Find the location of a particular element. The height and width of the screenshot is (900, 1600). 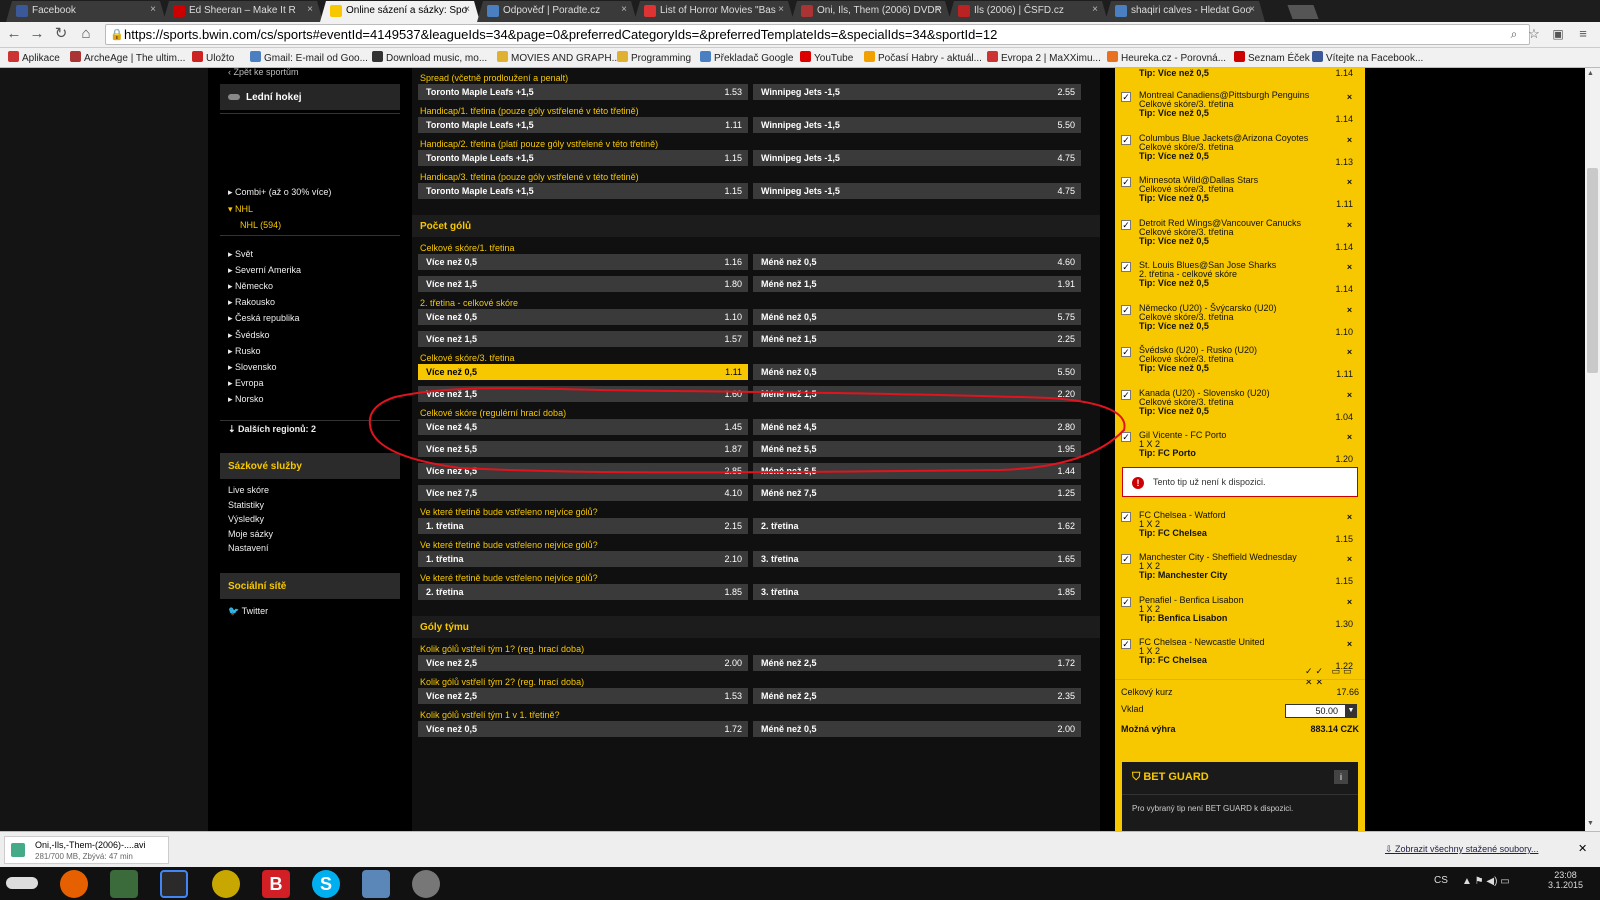

skype-icon: S is located at coordinates (326, 884).